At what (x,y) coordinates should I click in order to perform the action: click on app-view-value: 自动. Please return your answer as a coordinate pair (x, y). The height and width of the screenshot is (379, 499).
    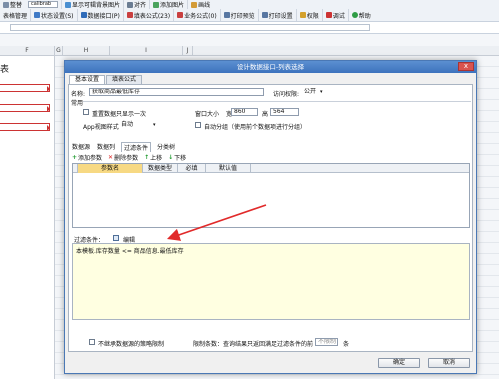
    Looking at the image, I should click on (127, 124).